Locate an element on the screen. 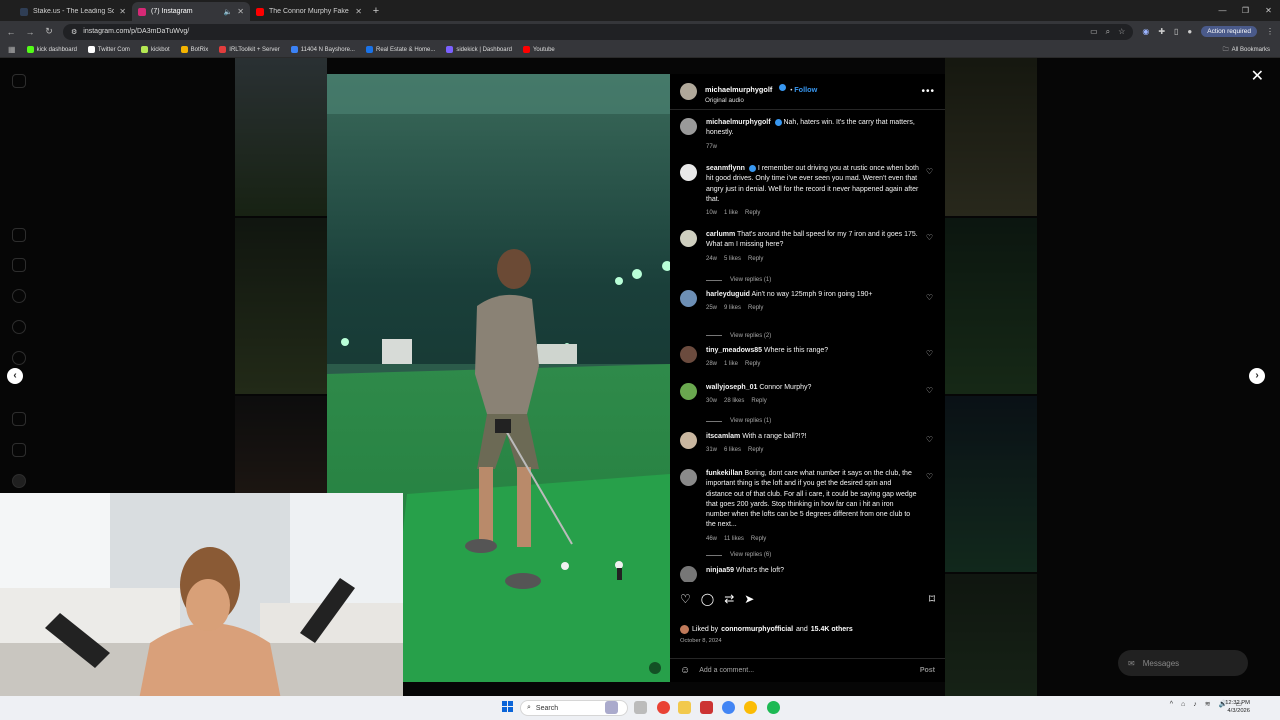  file-explorer-icon is located at coordinates (684, 707).